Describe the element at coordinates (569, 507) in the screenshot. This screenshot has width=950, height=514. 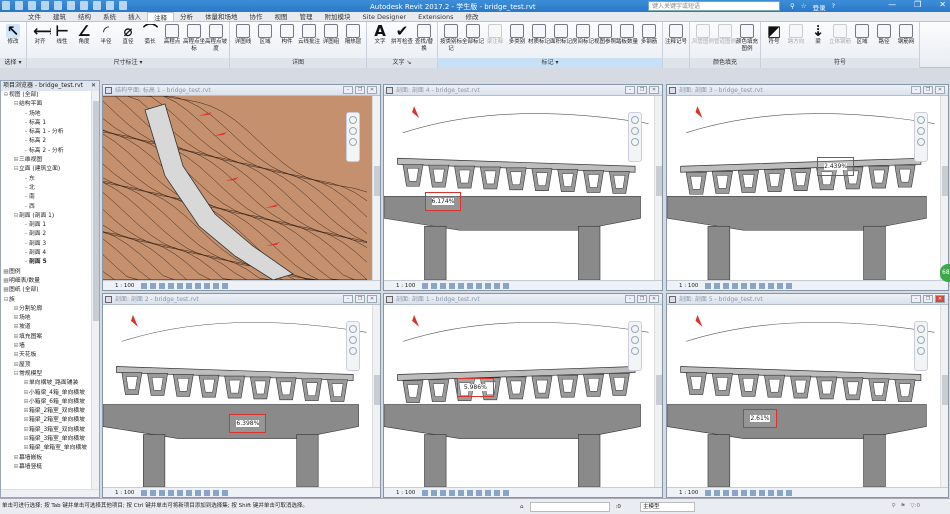
I see `workset-field` at that location.